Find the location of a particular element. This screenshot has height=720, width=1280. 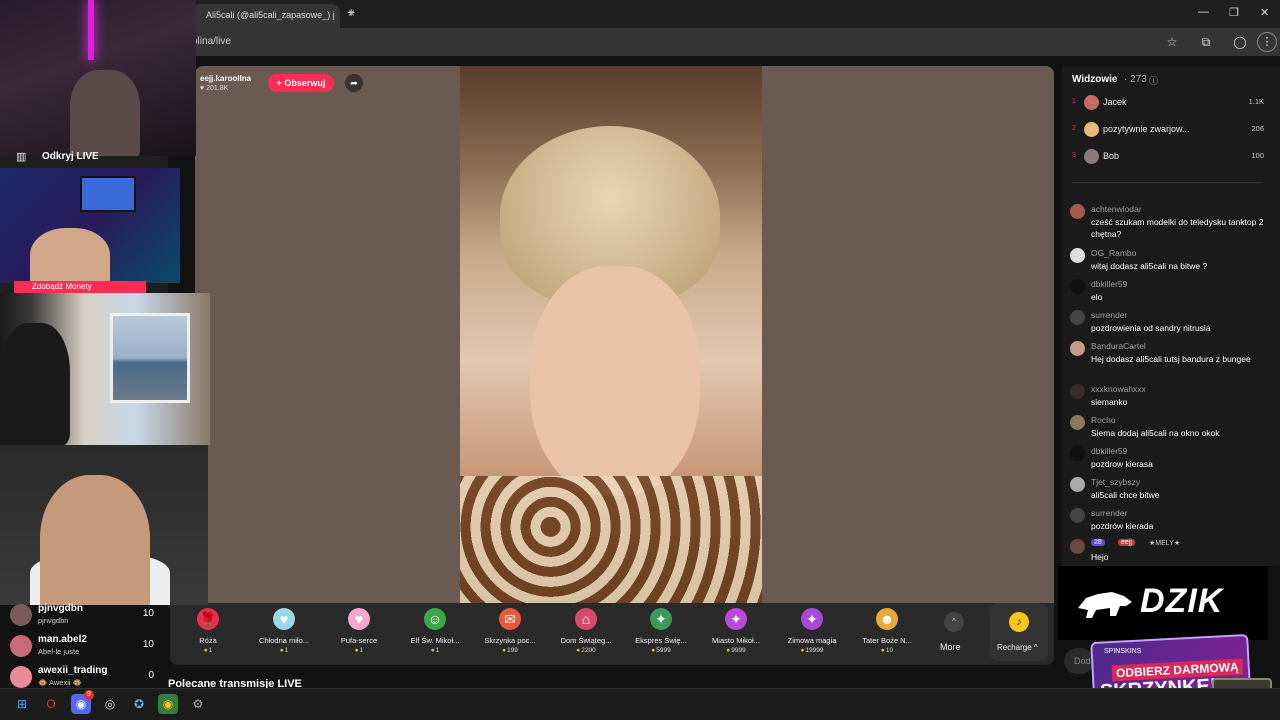

gift-item: 🌹 Róża 1 is located at coordinates (208, 634).